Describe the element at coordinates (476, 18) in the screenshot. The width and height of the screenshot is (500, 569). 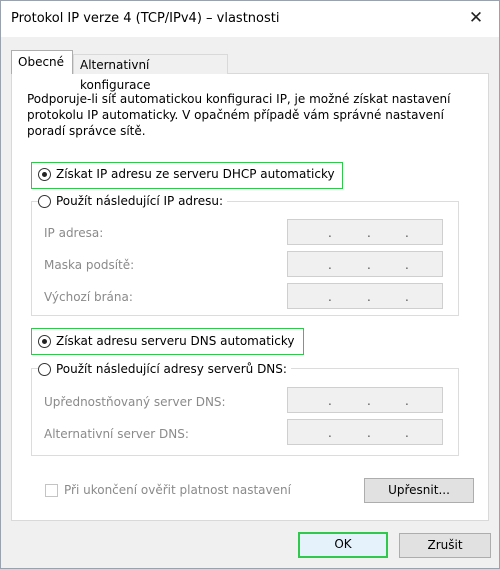
I see `close-icon: ✕` at that location.